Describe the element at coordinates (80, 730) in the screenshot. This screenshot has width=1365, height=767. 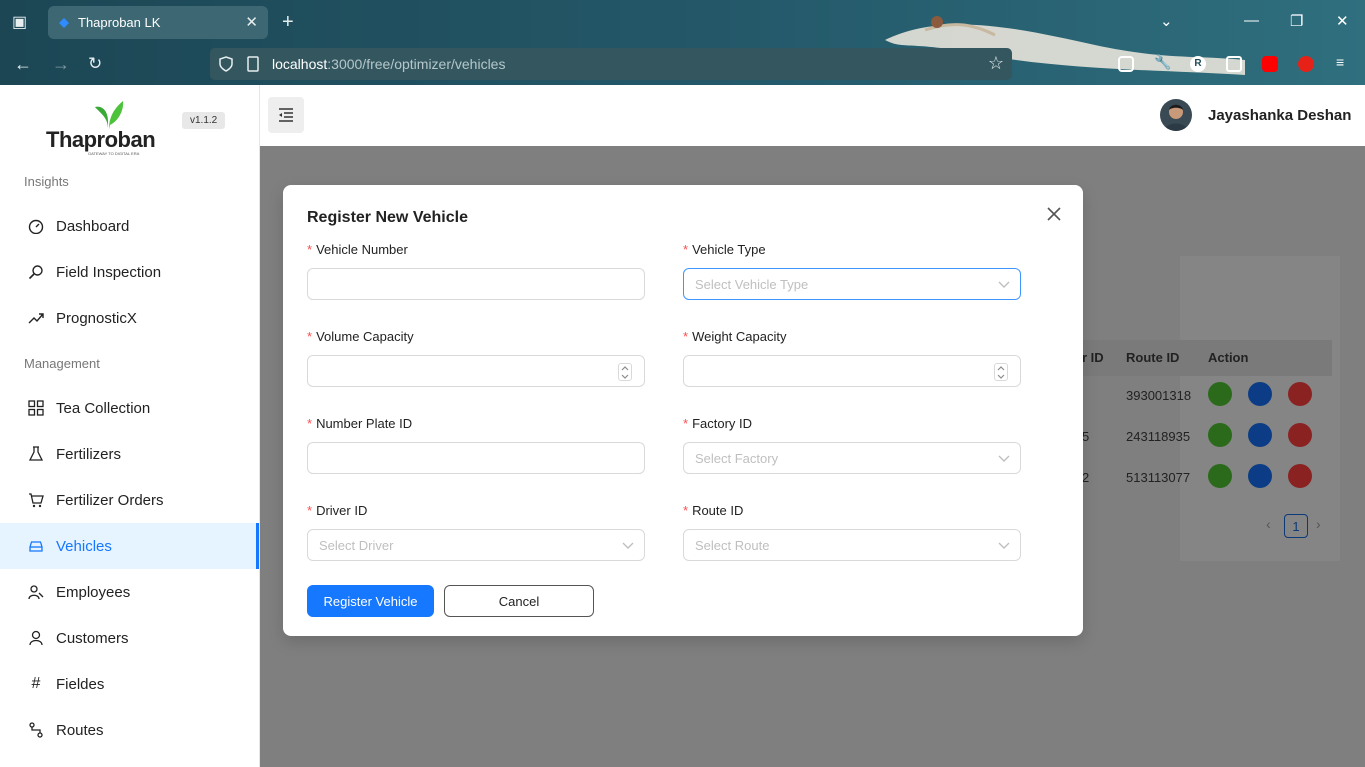
I see `sidebar-item-label: Routes` at that location.